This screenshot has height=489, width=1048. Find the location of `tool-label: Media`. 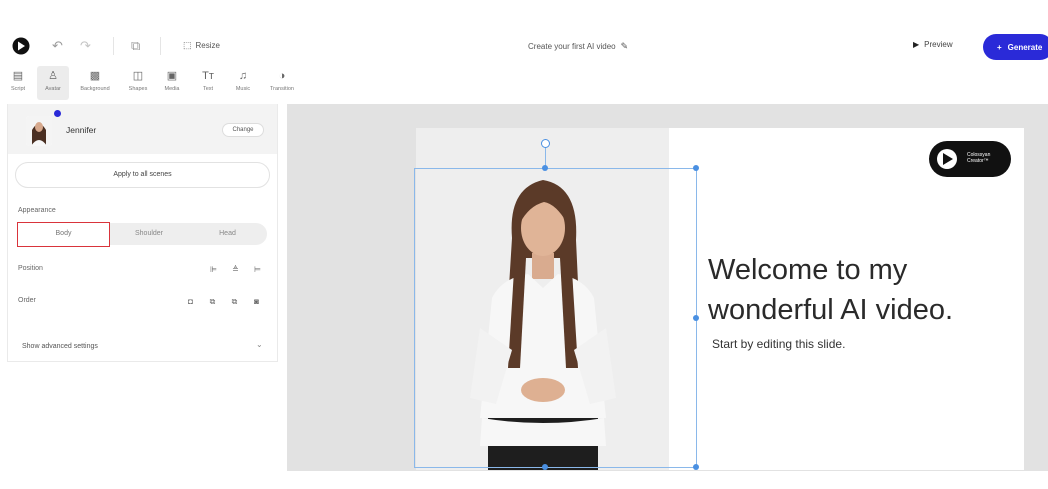

tool-label: Media is located at coordinates (172, 89).